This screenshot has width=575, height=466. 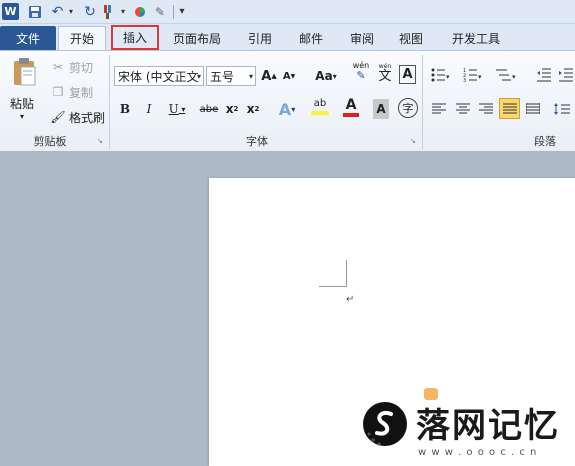 What do you see at coordinates (463, 109) in the screenshot?
I see `align-center-icon` at bounding box center [463, 109].